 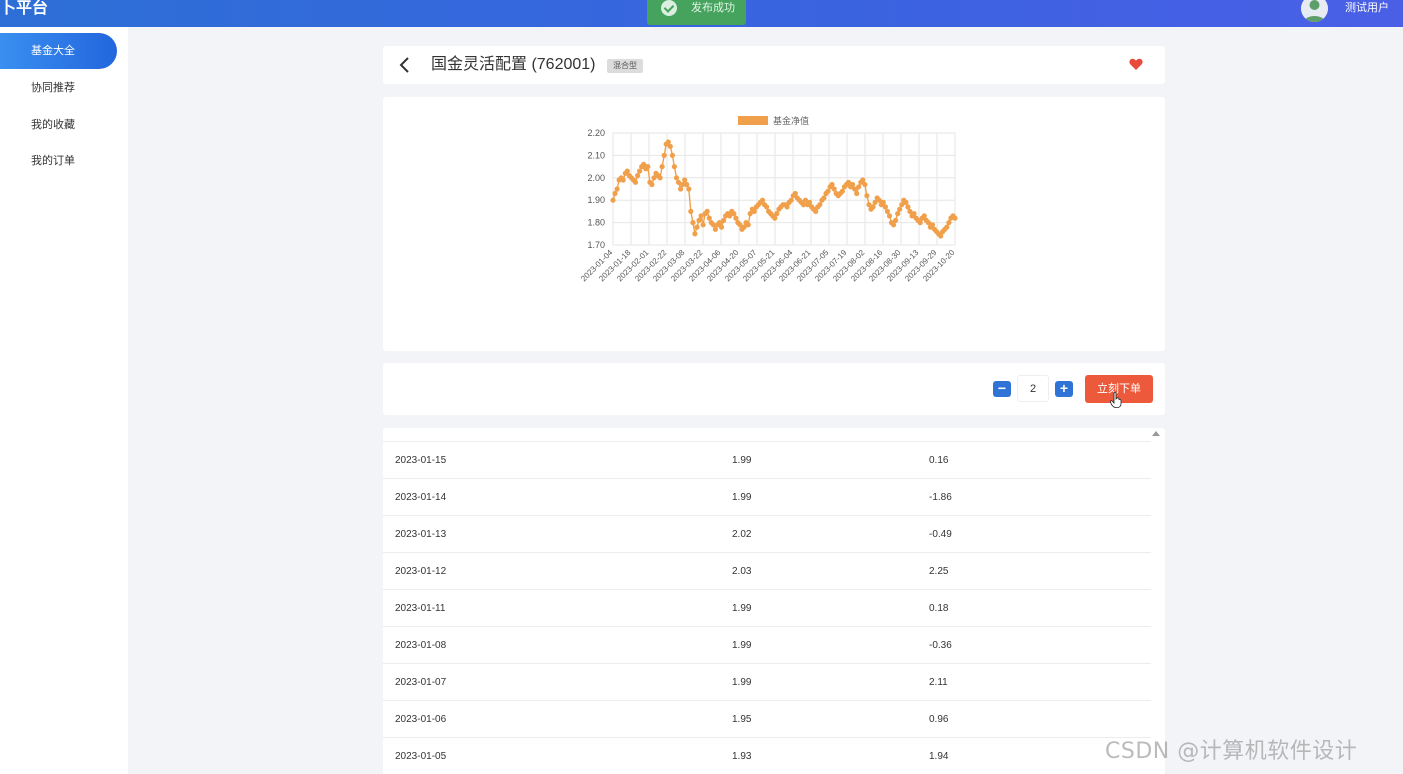 What do you see at coordinates (421, 497) in the screenshot?
I see `row-date: 2023-01-14` at bounding box center [421, 497].